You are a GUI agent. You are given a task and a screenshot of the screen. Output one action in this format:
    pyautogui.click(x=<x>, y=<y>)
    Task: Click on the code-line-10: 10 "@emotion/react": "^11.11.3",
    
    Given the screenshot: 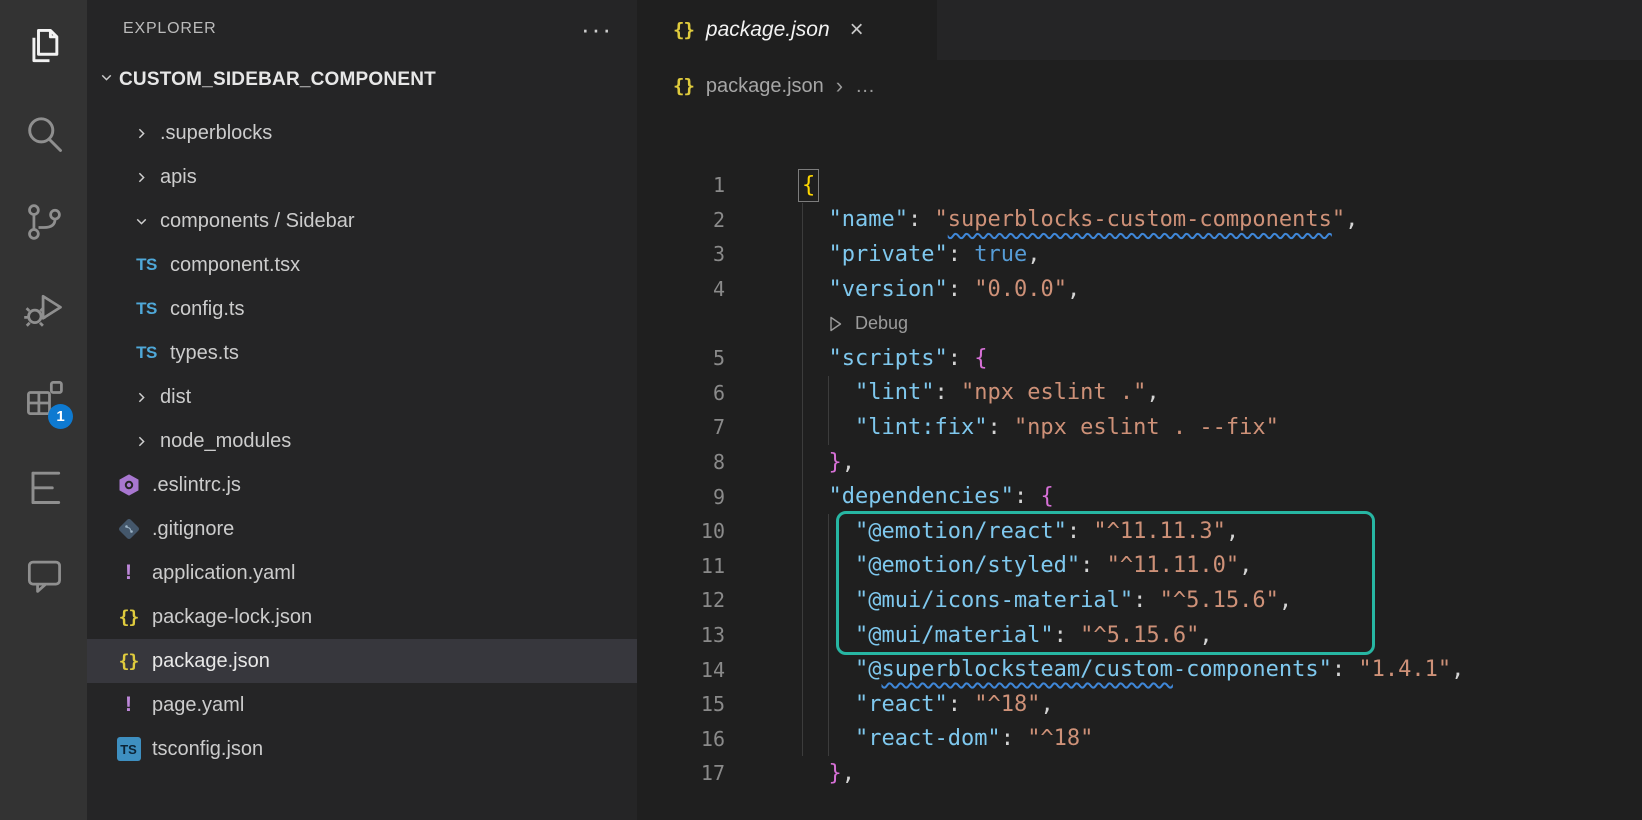 What is the action you would take?
    pyautogui.click(x=1139, y=531)
    